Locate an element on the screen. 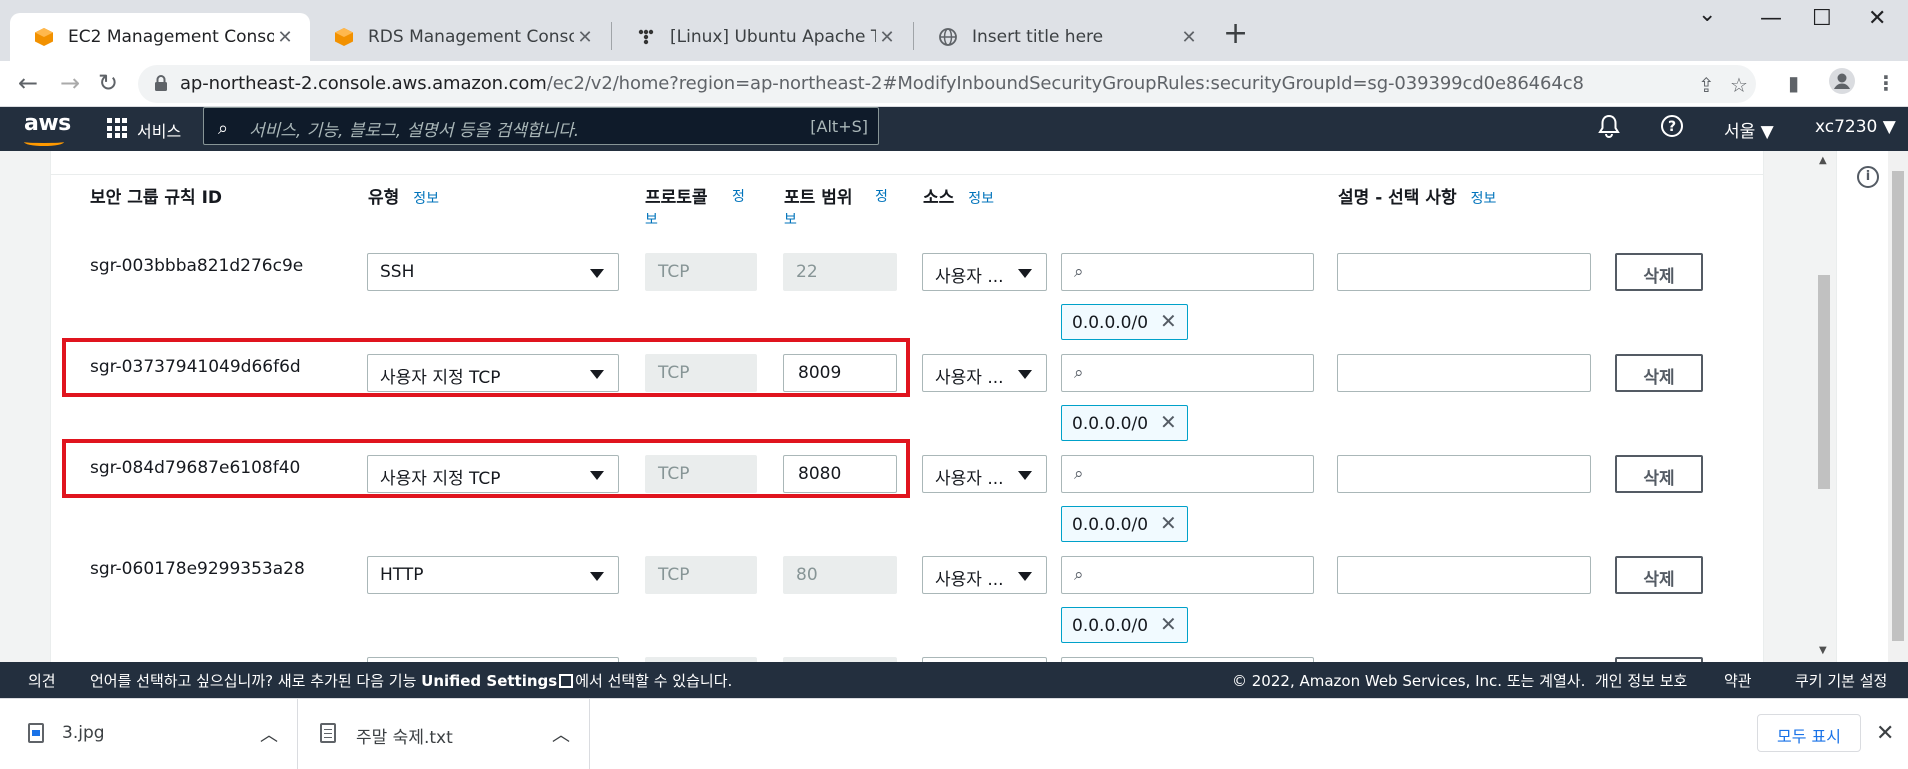 This screenshot has height=769, width=1908. region-selector: 서울 ▼ is located at coordinates (1749, 129).